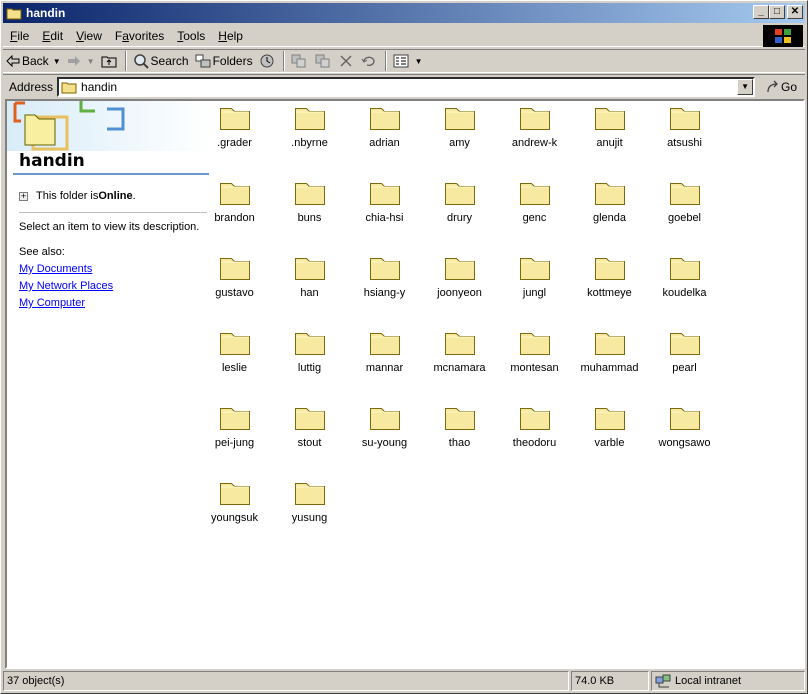 The width and height of the screenshot is (808, 694). What do you see at coordinates (234, 143) in the screenshot?
I see `folder-name: .grader` at bounding box center [234, 143].